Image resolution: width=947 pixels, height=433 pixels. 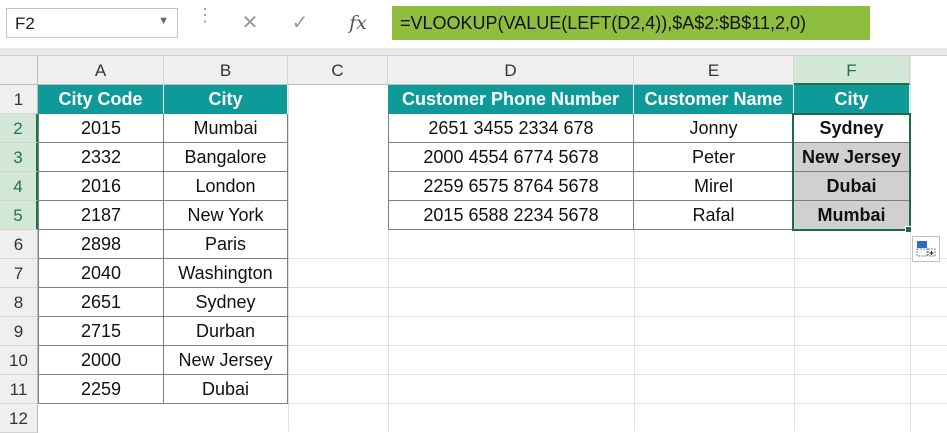 I want to click on row-header-2: 2, so click(x=19, y=128).